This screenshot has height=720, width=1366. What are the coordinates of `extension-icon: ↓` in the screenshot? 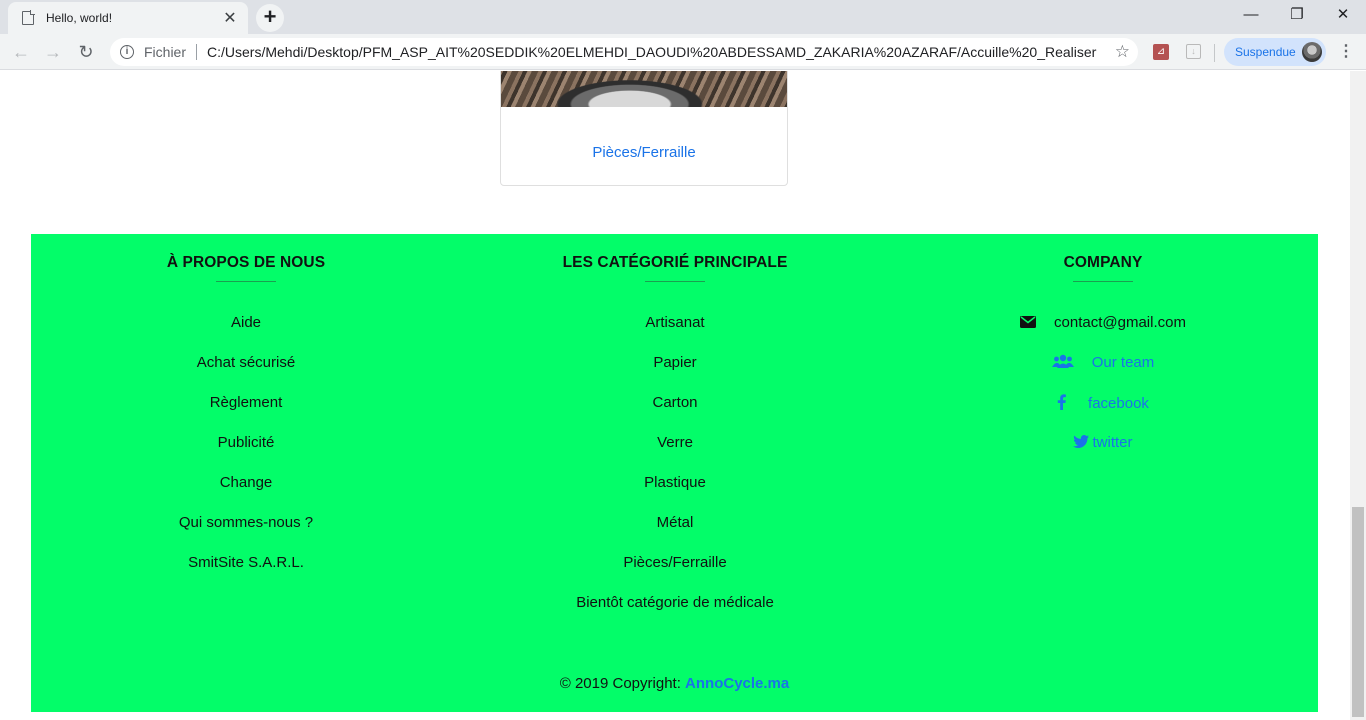 It's located at (1193, 51).